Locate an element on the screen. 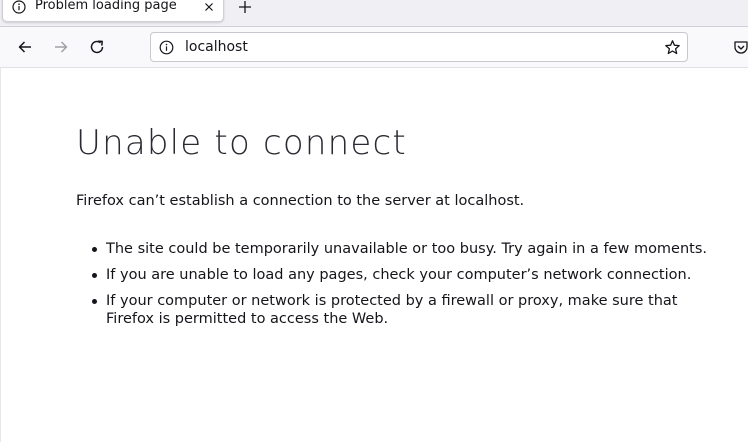 Image resolution: width=748 pixels, height=442 pixels. tab-strip: Problem loading page is located at coordinates (374, 13).